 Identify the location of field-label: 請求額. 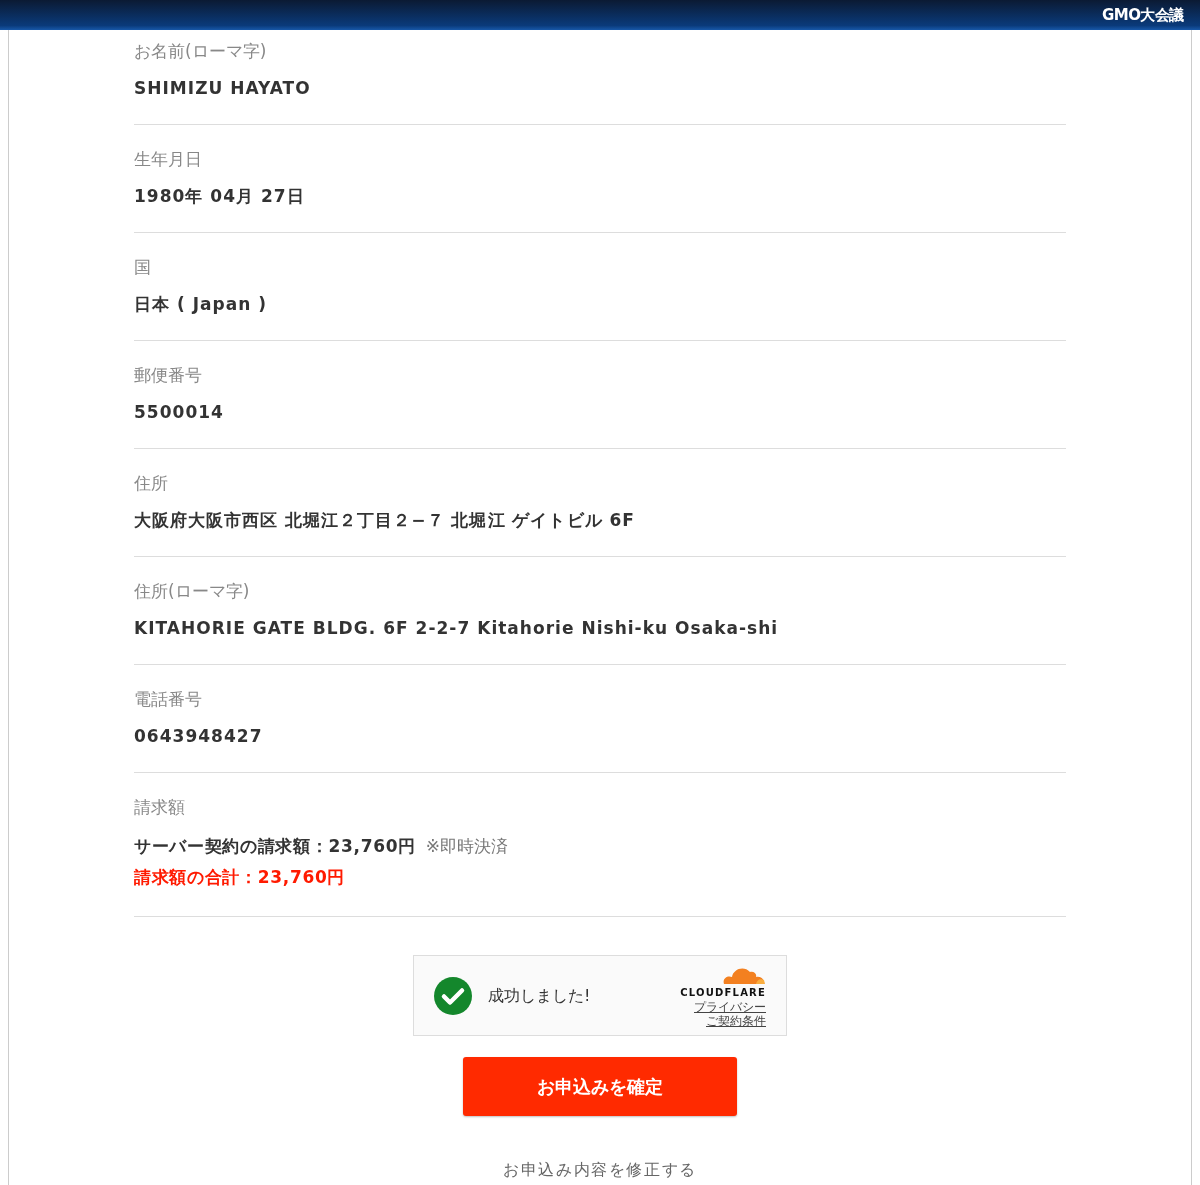
(160, 807).